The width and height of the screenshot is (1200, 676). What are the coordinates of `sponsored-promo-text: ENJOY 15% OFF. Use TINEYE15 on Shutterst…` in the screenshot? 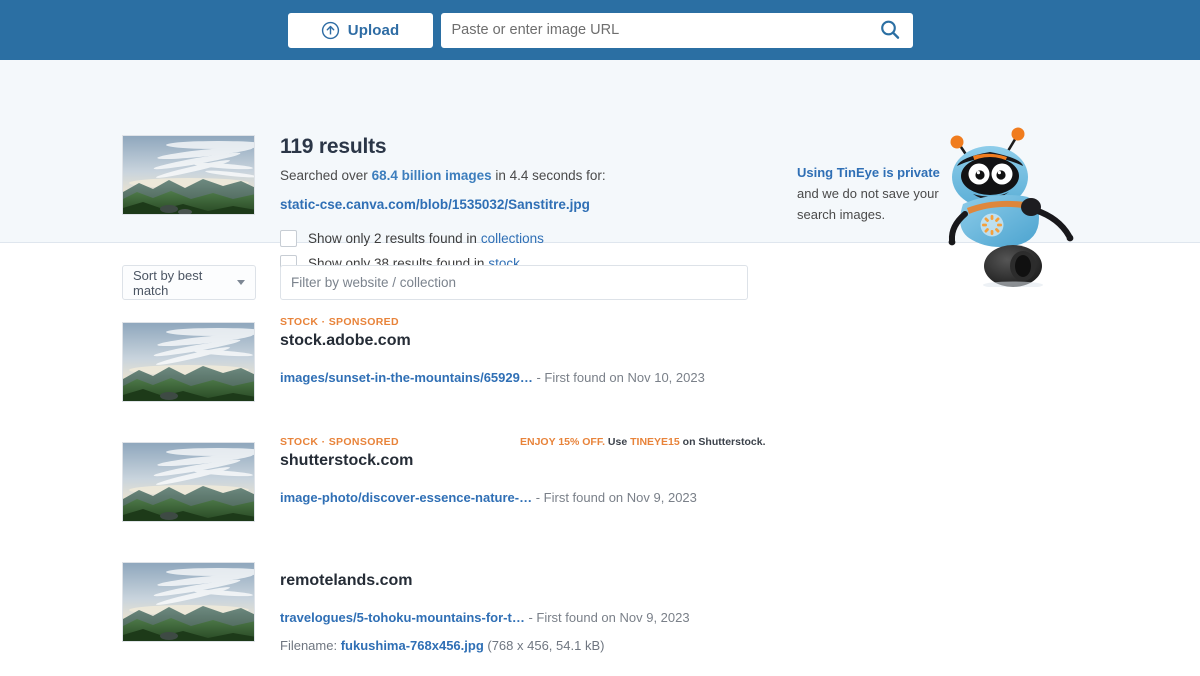 It's located at (643, 442).